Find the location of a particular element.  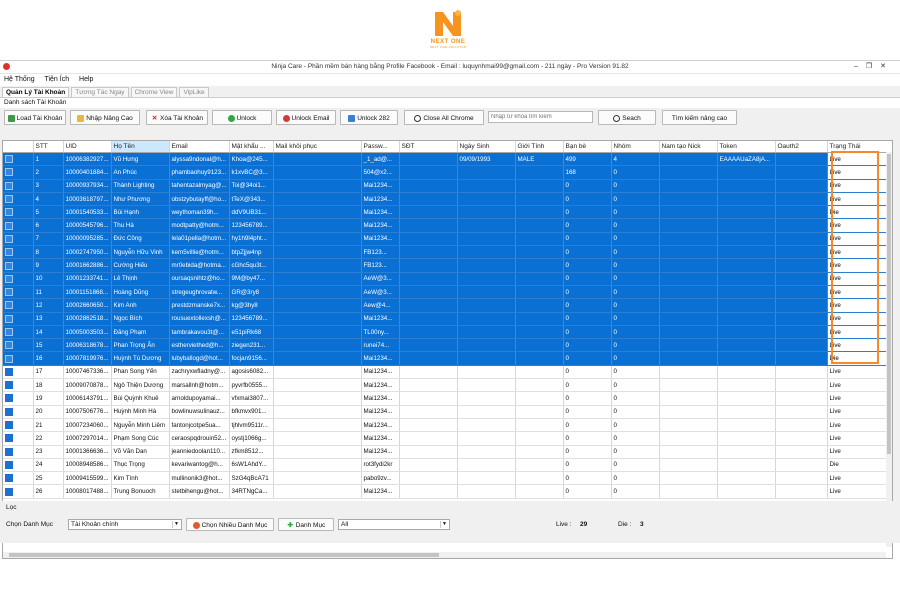

menu-utilities: Tiện Ích is located at coordinates (56, 79).